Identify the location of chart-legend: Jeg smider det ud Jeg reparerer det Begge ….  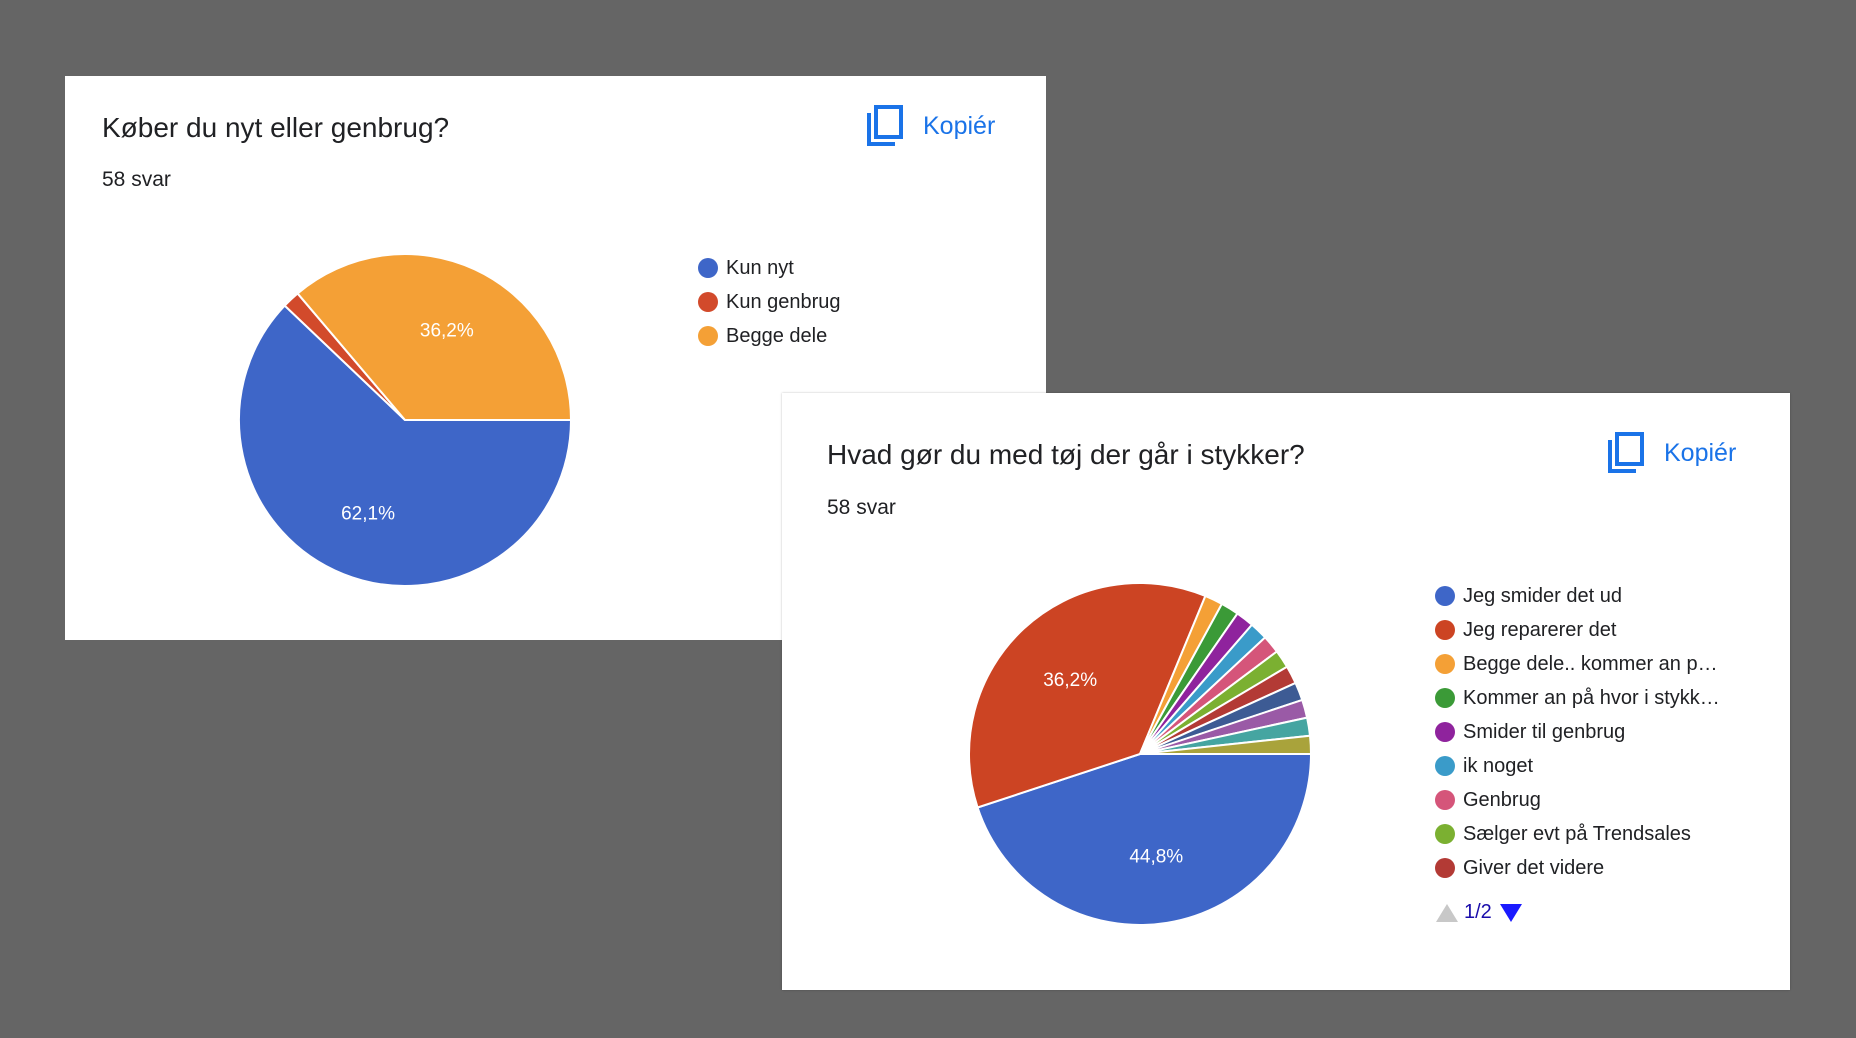
(1577, 732).